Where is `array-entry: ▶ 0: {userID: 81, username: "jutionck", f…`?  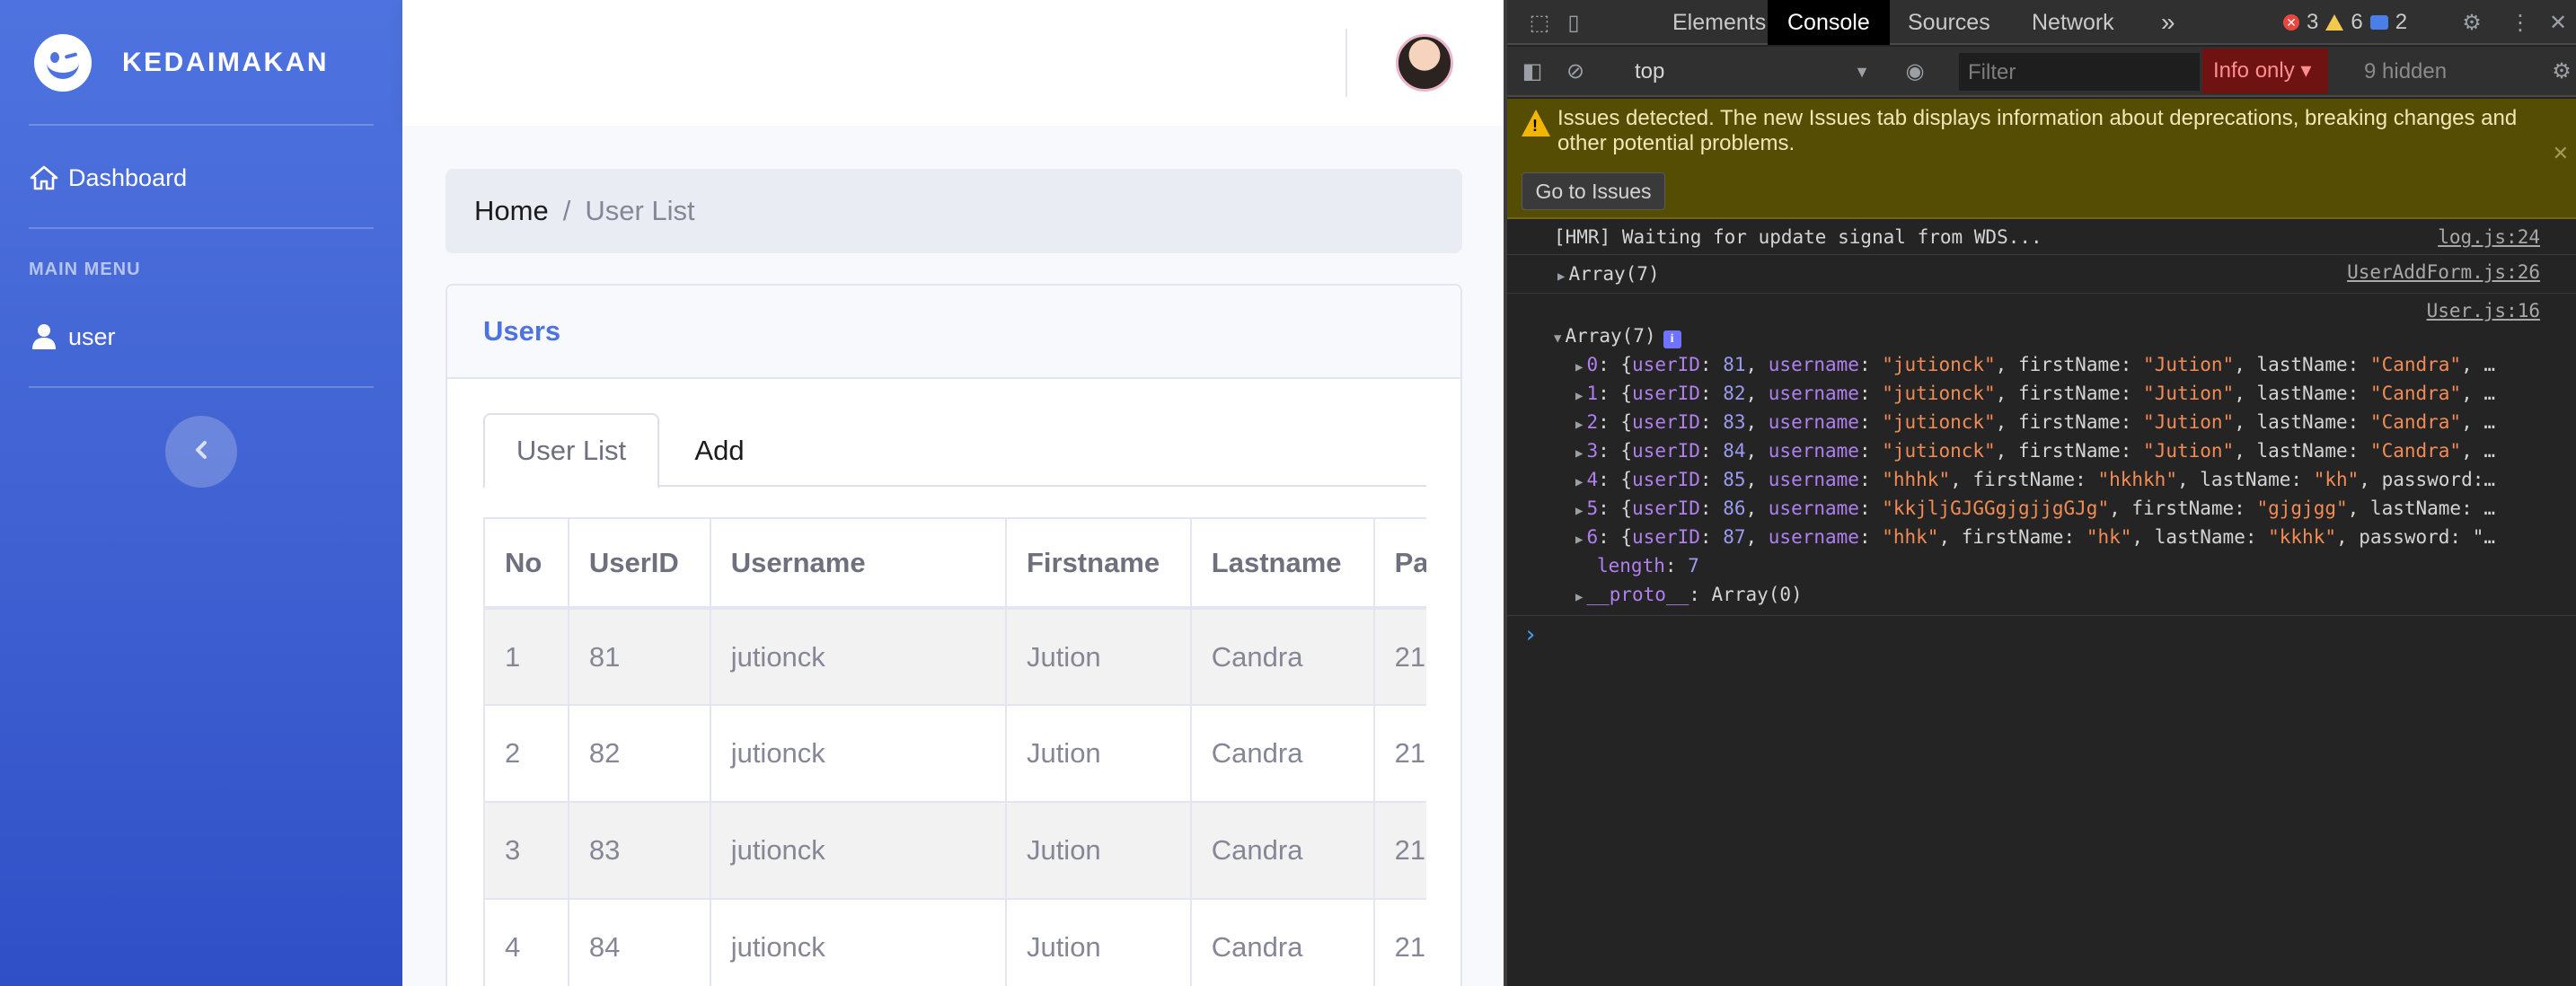
array-entry: ▶ 0: {userID: 81, username: "jutionck", f… is located at coordinates (2064, 365).